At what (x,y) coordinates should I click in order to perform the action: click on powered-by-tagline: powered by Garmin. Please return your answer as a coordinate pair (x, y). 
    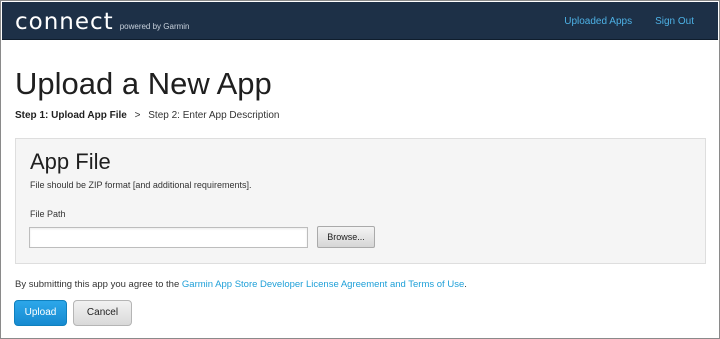
    Looking at the image, I should click on (154, 26).